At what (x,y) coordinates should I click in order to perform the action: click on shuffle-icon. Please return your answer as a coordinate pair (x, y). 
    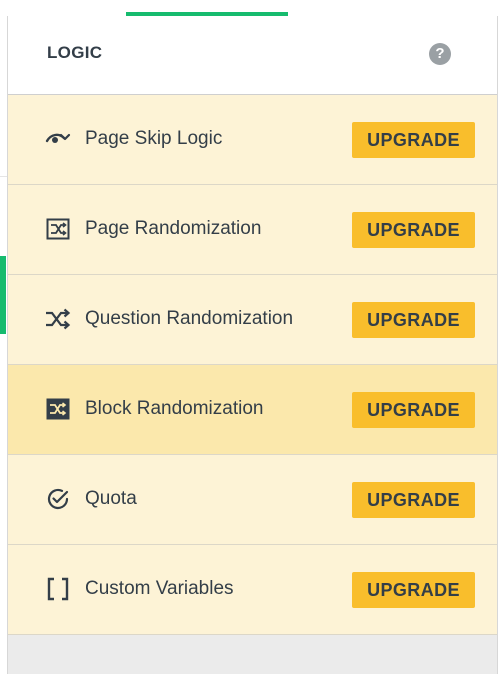
    Looking at the image, I should click on (58, 319).